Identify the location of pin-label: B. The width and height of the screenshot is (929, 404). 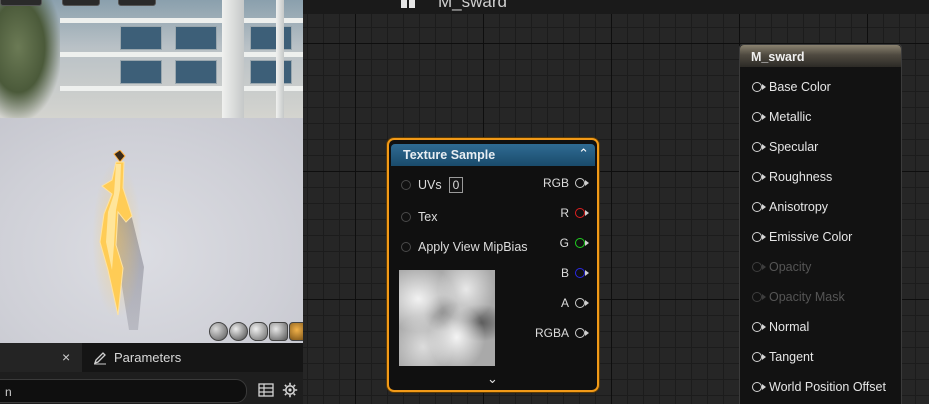
(564, 273).